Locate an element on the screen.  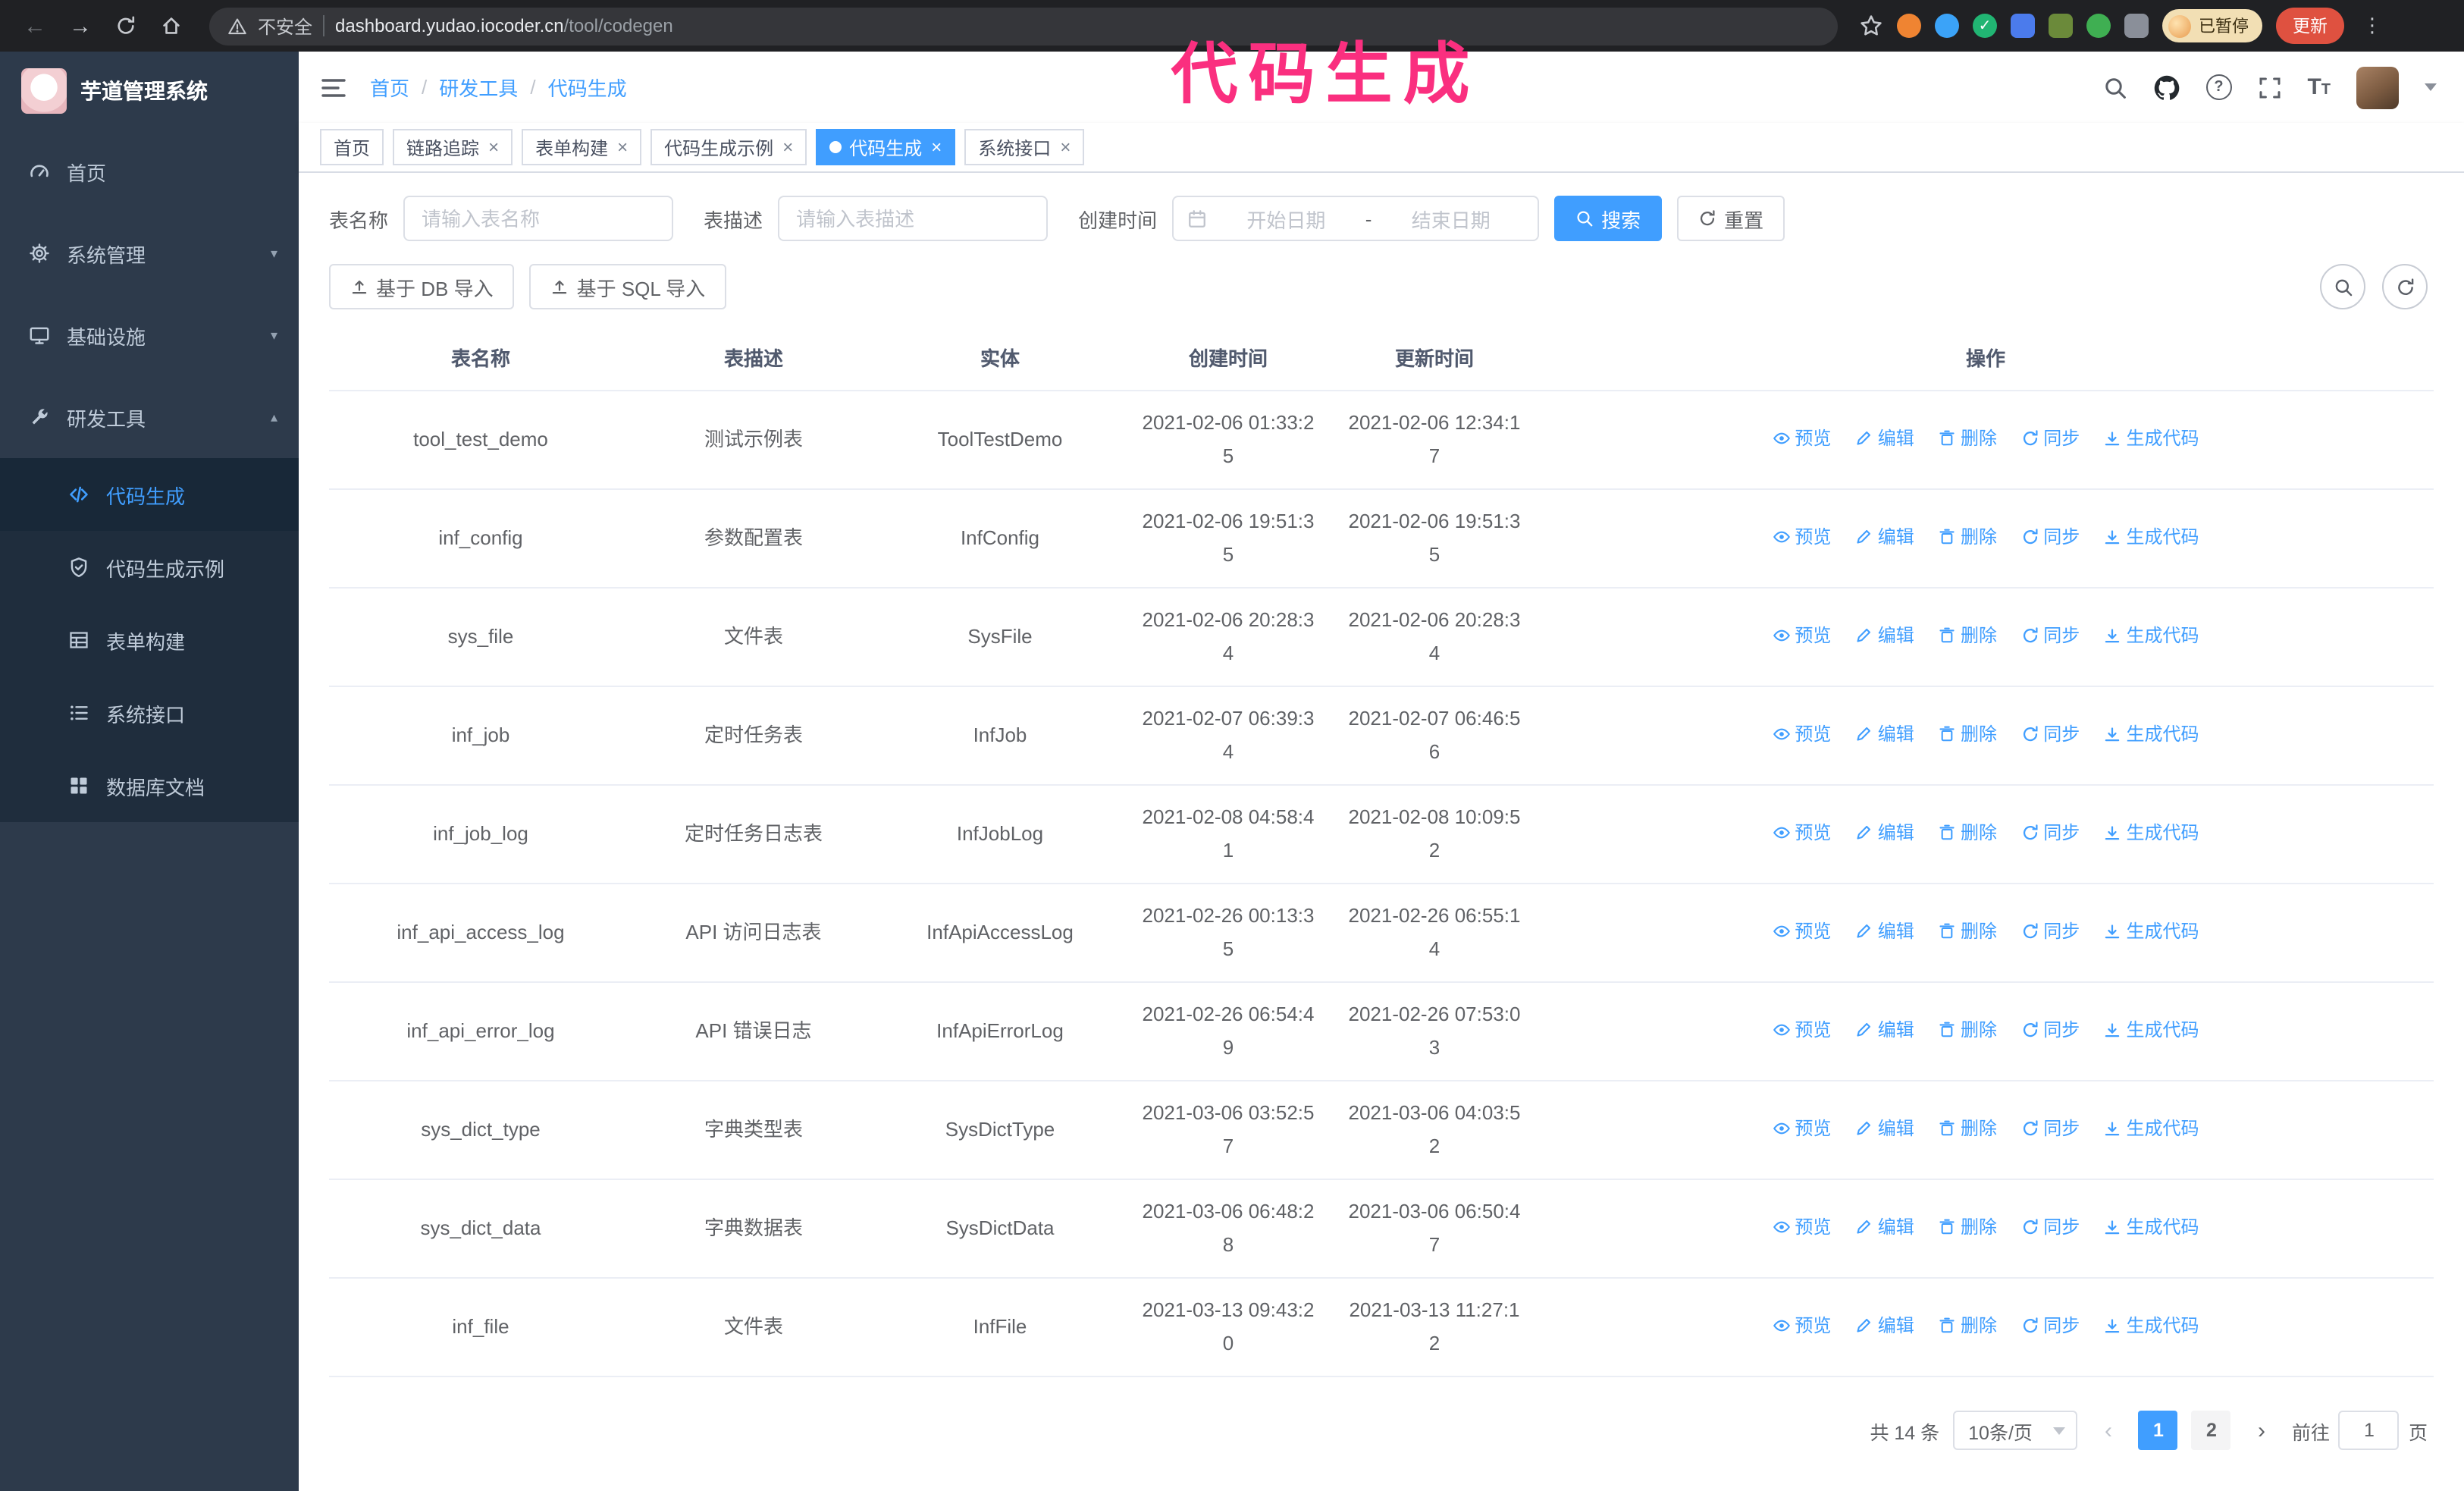
sidebar-item-infrastructure: 基础设施 ▾ is located at coordinates (150, 335).